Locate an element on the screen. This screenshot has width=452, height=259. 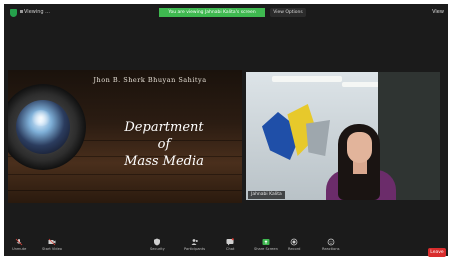
security-button: Security is located at coordinates (157, 244).